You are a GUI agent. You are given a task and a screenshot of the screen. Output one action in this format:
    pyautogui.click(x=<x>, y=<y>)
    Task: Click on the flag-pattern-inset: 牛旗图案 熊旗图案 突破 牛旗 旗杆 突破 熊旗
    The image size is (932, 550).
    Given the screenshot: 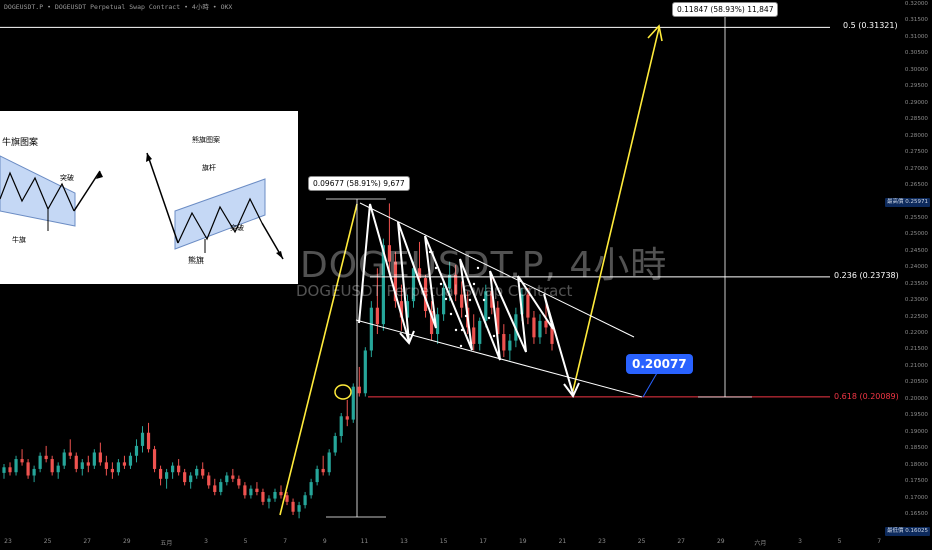 What is the action you would take?
    pyautogui.click(x=149, y=197)
    